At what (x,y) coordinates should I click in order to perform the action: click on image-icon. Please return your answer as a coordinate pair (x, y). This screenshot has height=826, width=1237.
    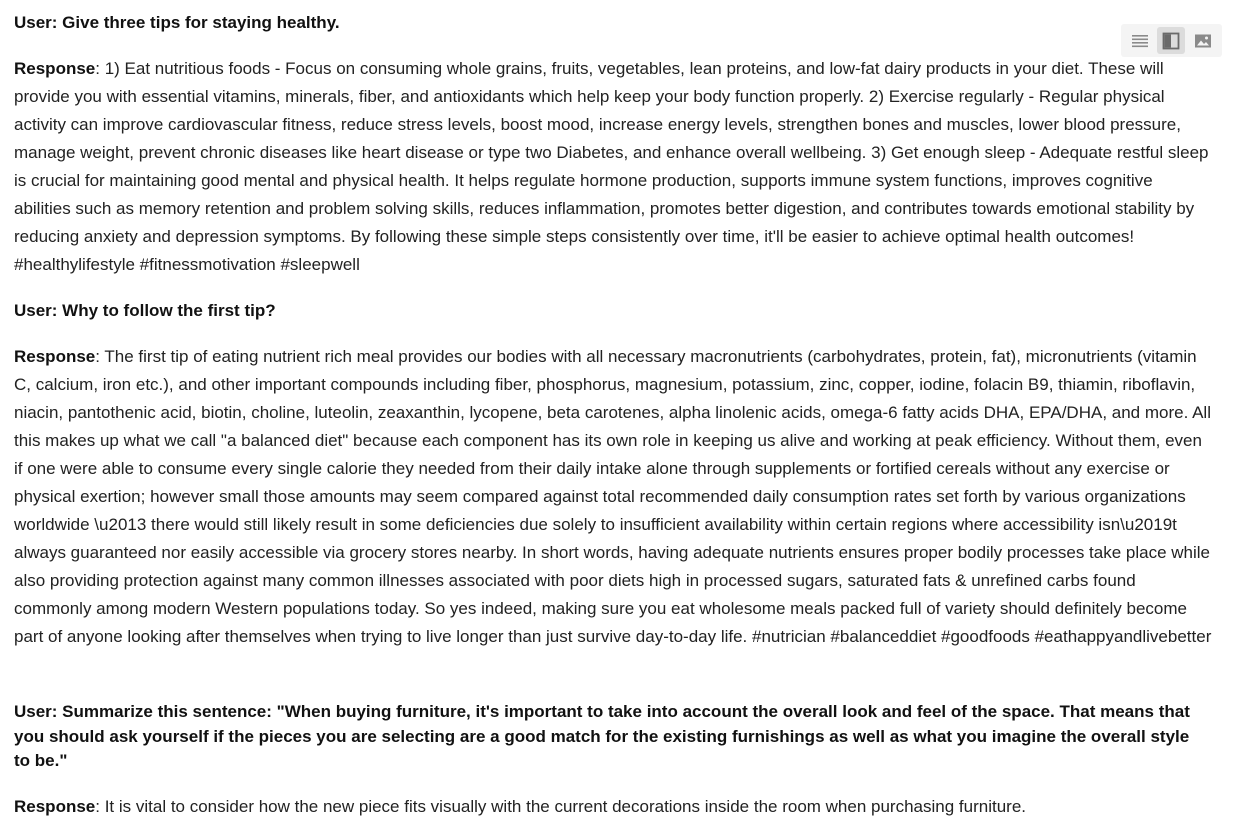
    Looking at the image, I should click on (1203, 40).